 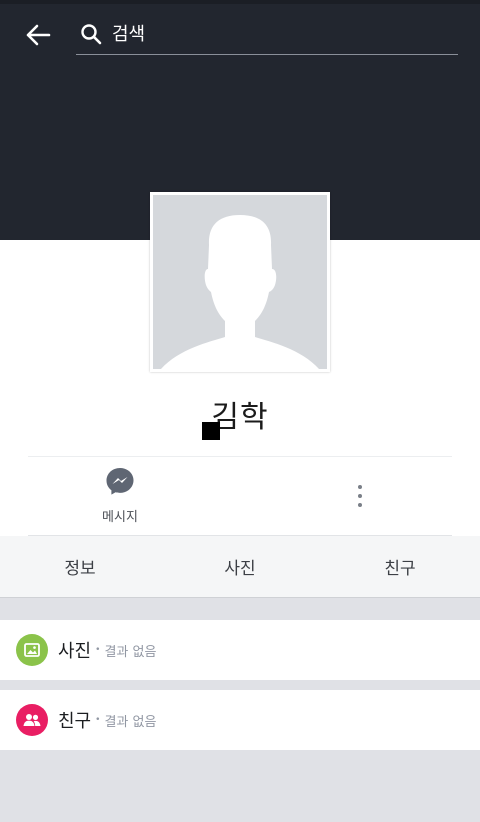 What do you see at coordinates (75, 651) in the screenshot?
I see `photos-section-title: 사진` at bounding box center [75, 651].